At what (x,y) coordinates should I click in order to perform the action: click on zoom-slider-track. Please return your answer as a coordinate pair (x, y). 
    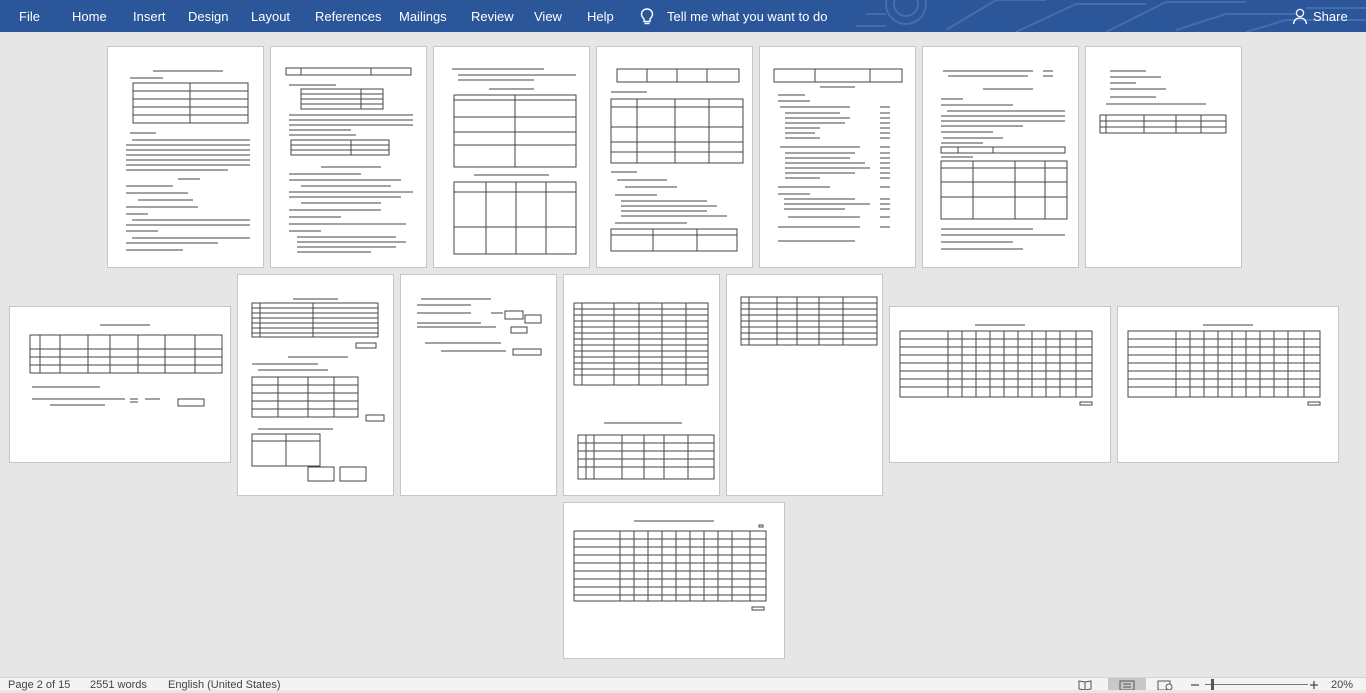
    Looking at the image, I should click on (1256, 684).